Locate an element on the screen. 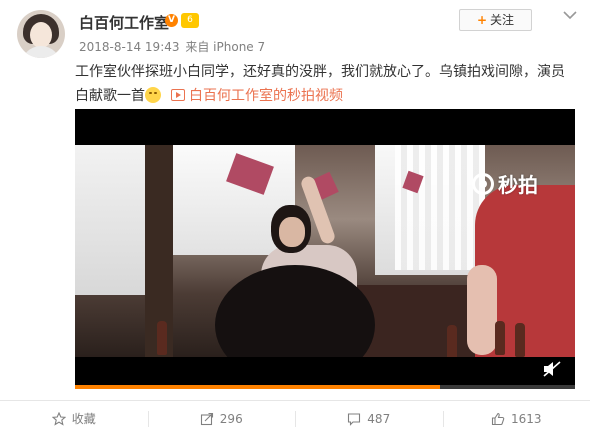  mute-icon is located at coordinates (552, 369).